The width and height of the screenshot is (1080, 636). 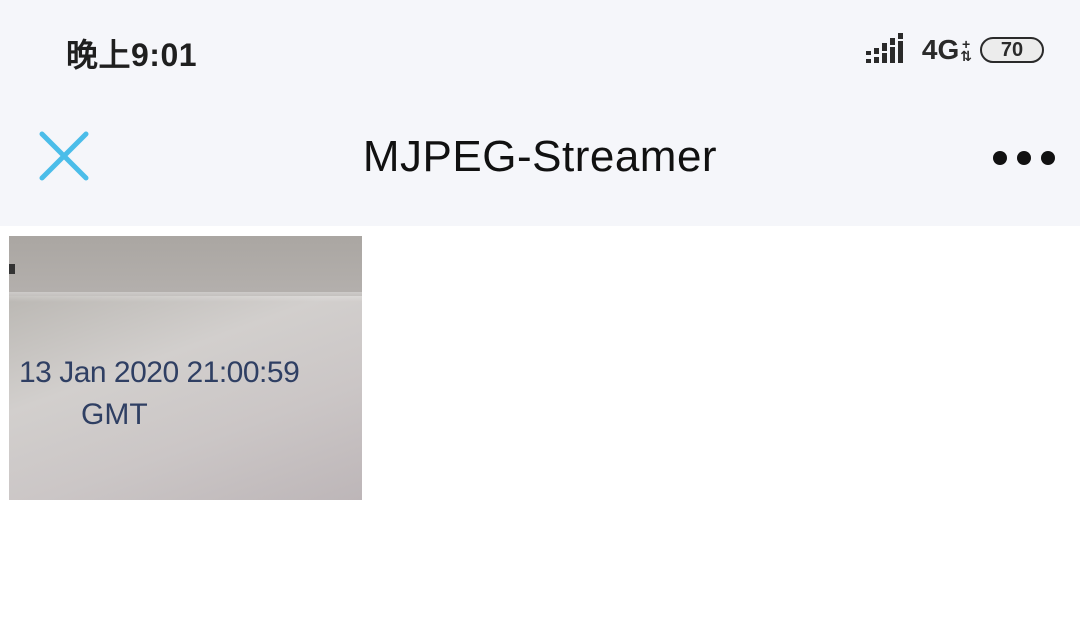 I want to click on battery-level: 70, so click(x=1012, y=49).